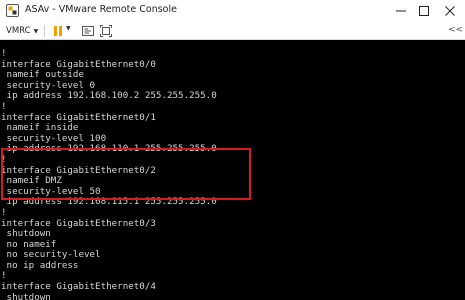  What do you see at coordinates (18, 31) in the screenshot?
I see `vmrc-menu-label: VMRC` at bounding box center [18, 31].